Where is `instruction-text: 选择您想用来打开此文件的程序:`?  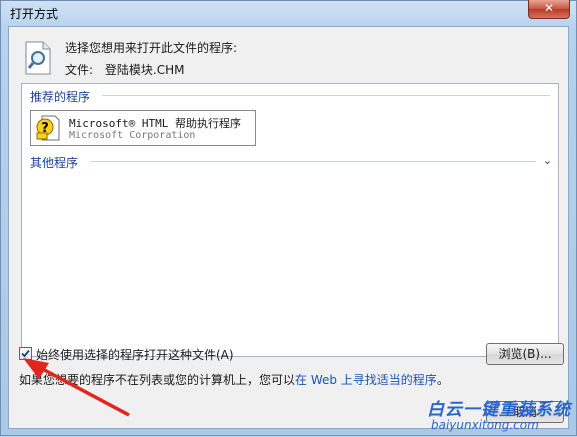
instruction-text: 选择您想用来打开此文件的程序: is located at coordinates (151, 48).